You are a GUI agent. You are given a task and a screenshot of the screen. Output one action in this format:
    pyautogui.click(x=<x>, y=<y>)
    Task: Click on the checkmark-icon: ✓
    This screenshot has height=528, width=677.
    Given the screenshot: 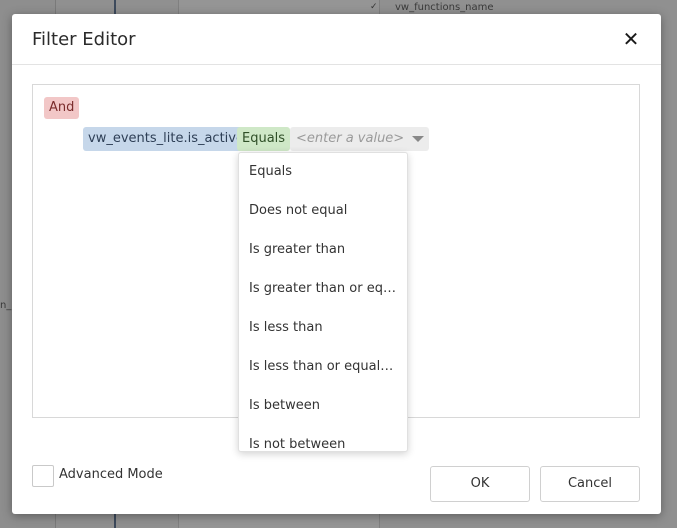 What is the action you would take?
    pyautogui.click(x=374, y=7)
    